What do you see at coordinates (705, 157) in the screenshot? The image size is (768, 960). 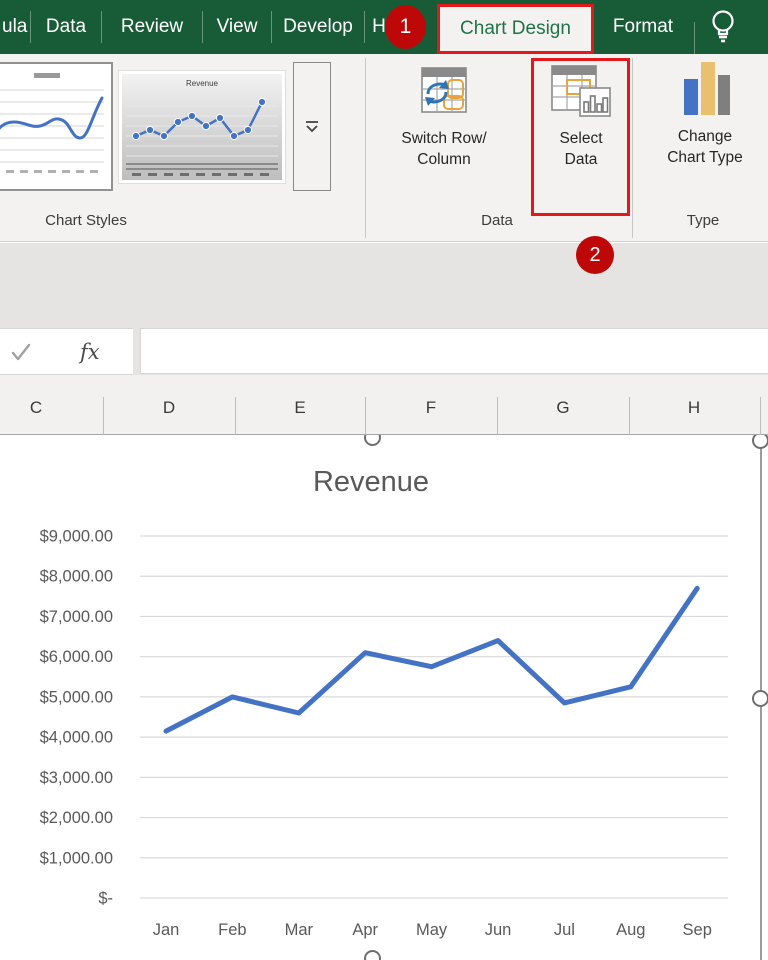 I see `change-chart-type-label-line2: Chart Type` at bounding box center [705, 157].